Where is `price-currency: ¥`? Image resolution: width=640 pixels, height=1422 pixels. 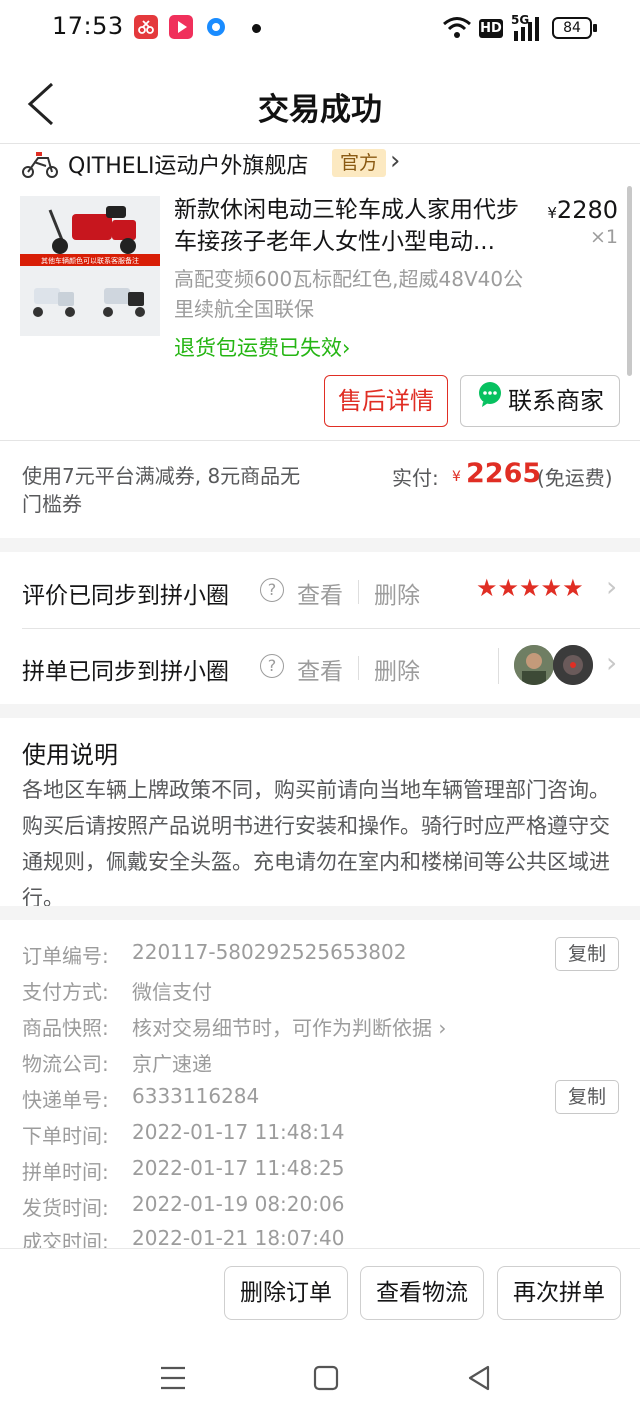
price-currency: ¥ is located at coordinates (552, 213).